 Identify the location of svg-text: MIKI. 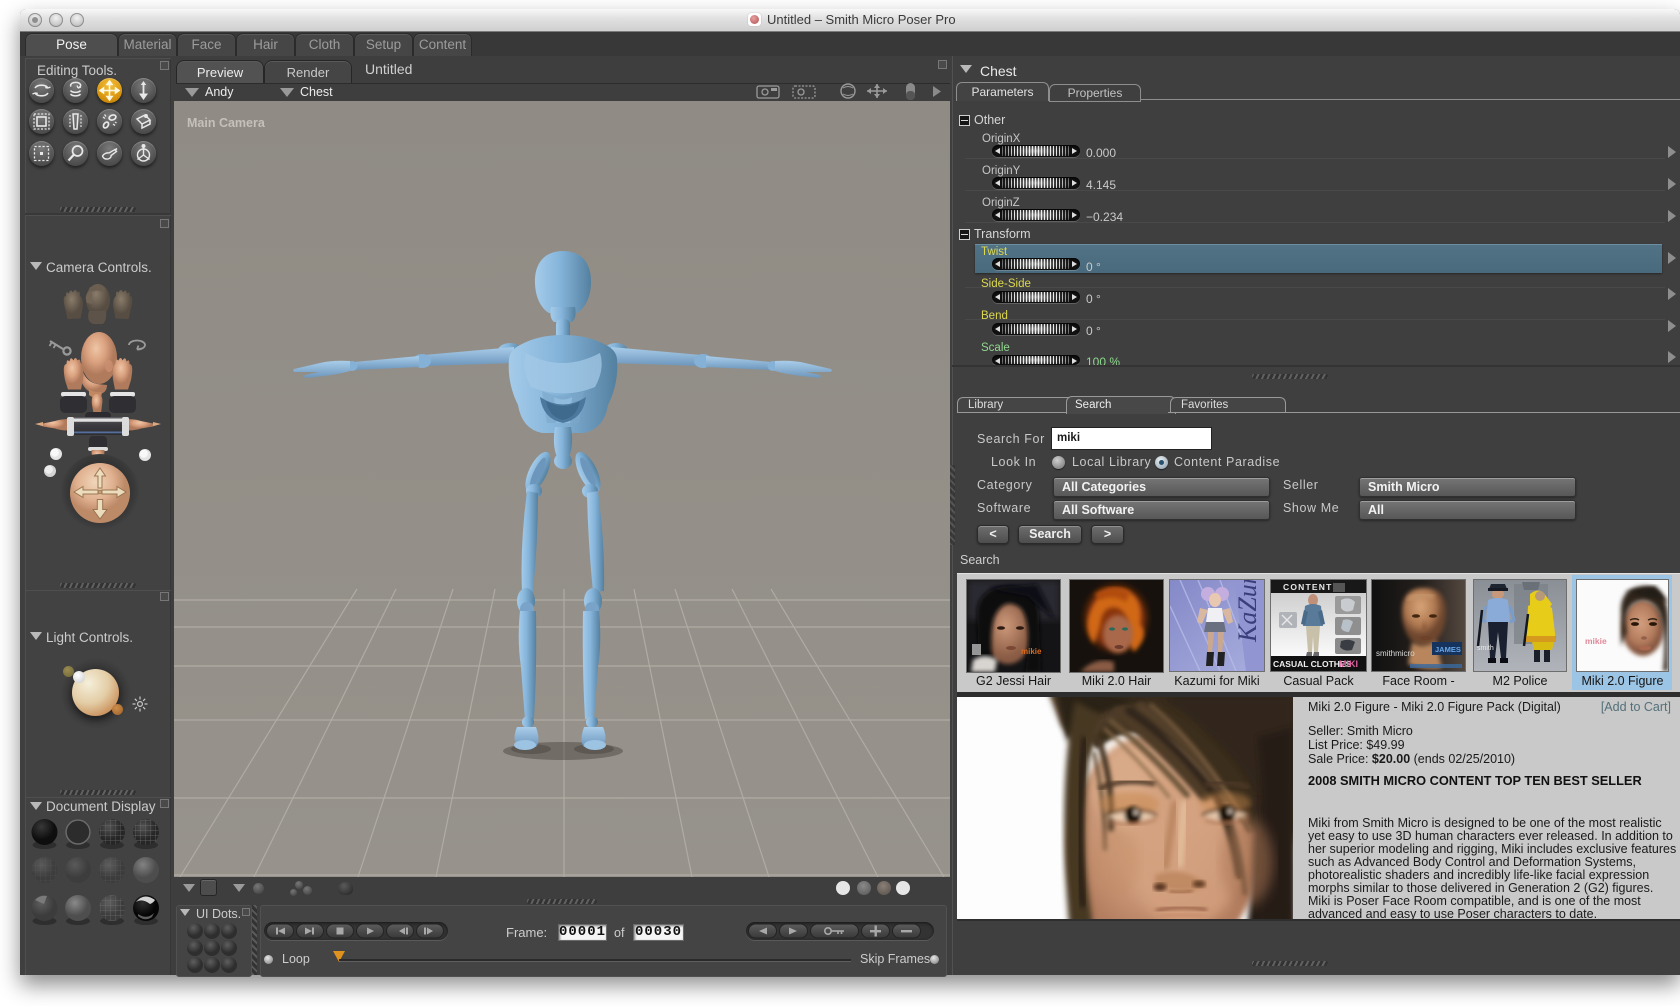
(1348, 664).